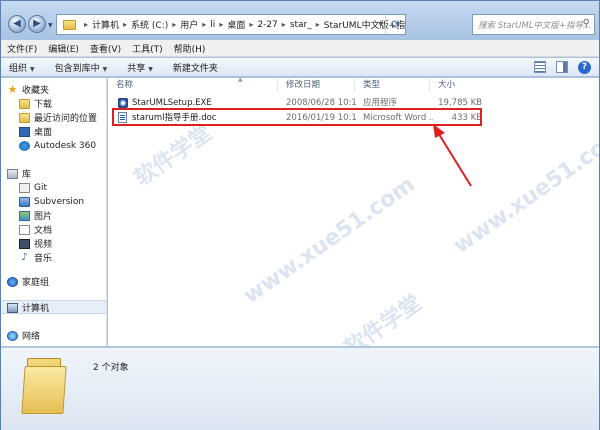  What do you see at coordinates (189, 24) in the screenshot?
I see `breadcrumb-users: 用户` at bounding box center [189, 24].